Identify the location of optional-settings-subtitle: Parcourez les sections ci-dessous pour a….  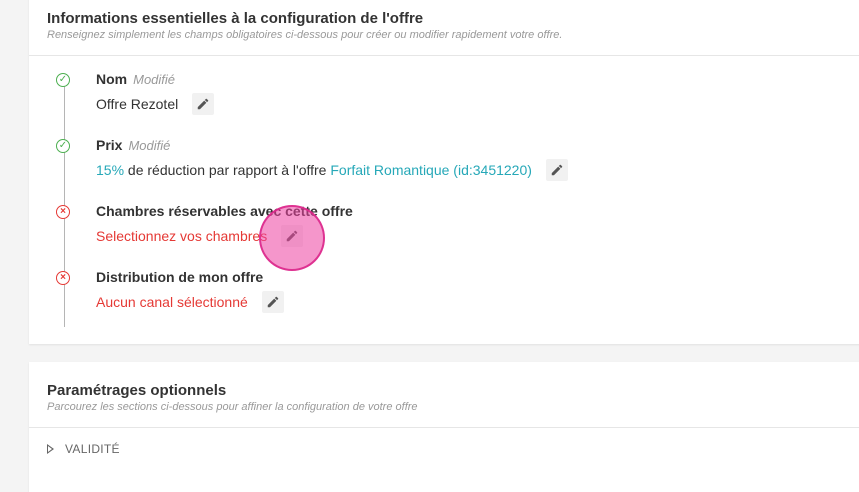
(232, 407).